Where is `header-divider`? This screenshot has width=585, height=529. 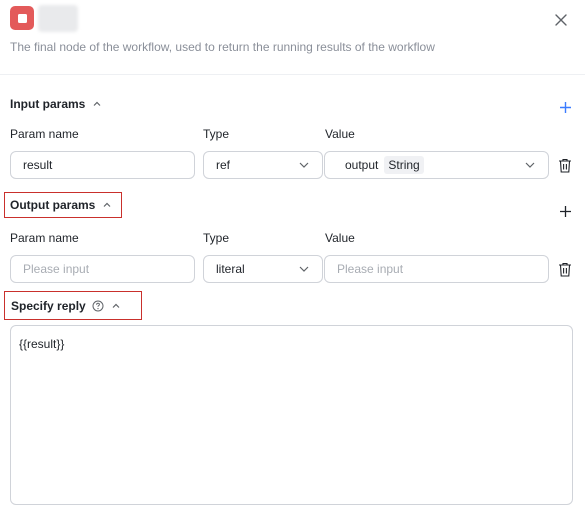 header-divider is located at coordinates (292, 74).